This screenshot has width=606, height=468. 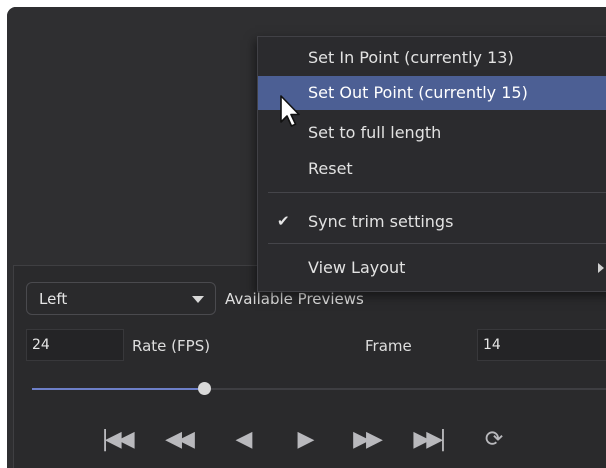 I want to click on skip-to-start-button: |◀◀, so click(x=116, y=439).